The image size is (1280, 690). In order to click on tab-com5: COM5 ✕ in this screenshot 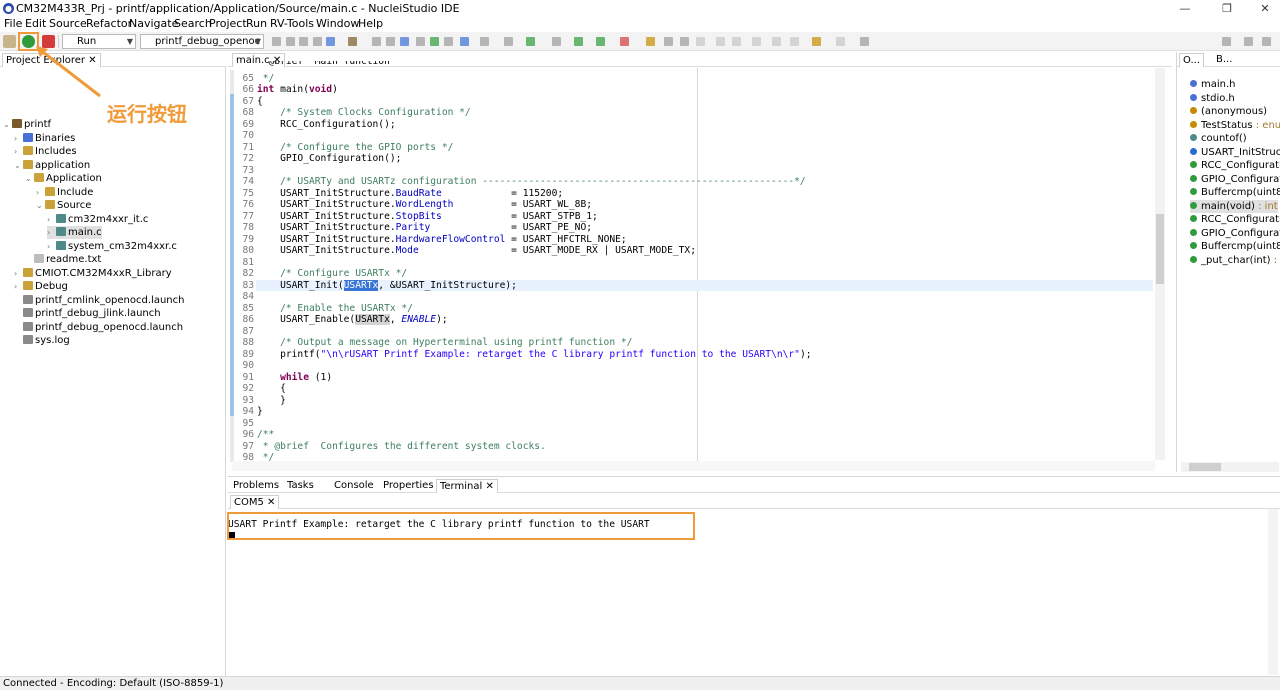, I will do `click(255, 502)`.